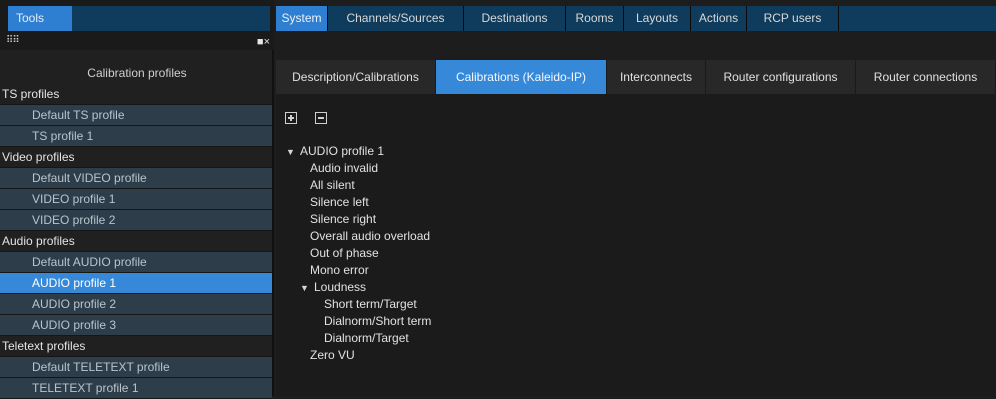  I want to click on tree-node-label: Audio invalid, so click(344, 168).